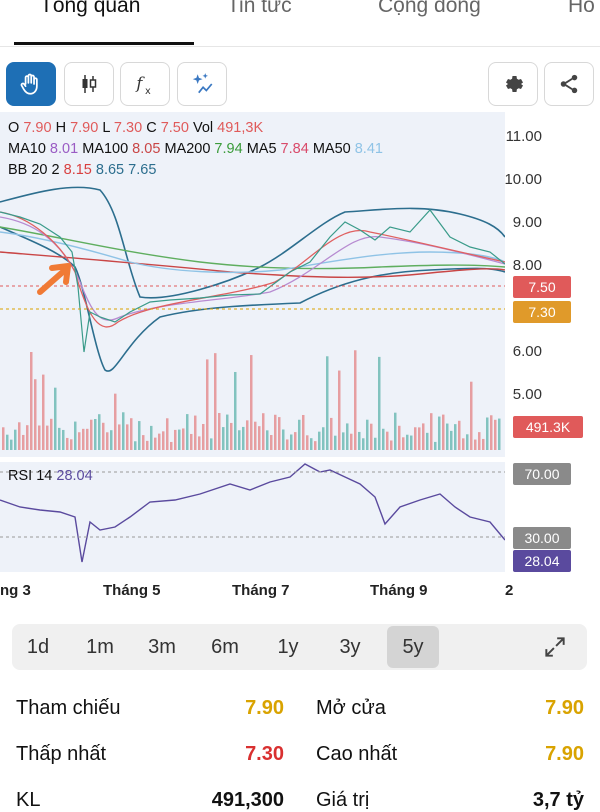  I want to click on tab-ho: Hồ, so click(581, 9).